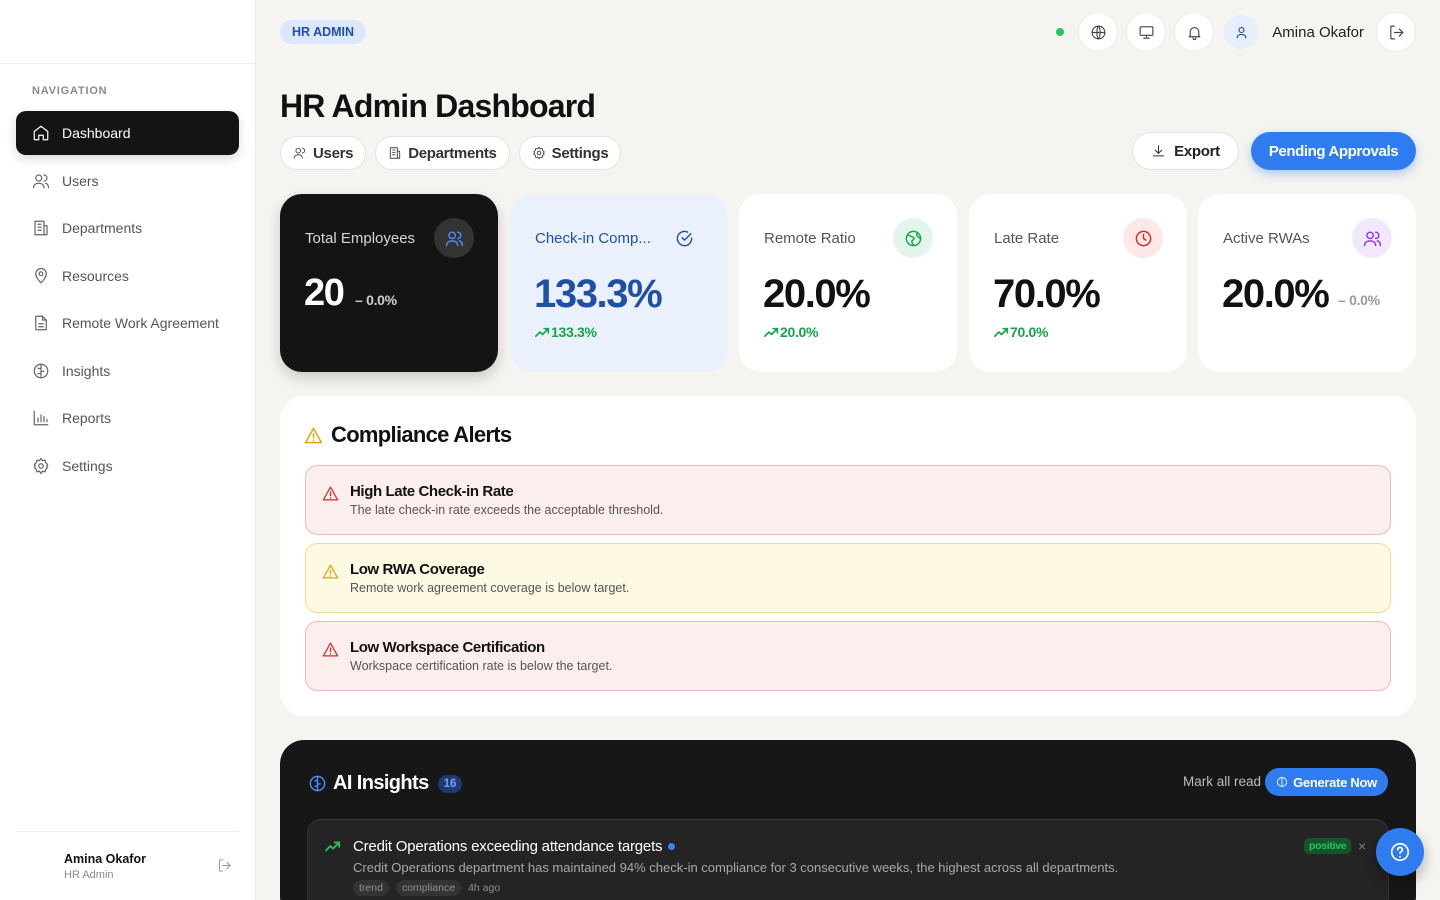  What do you see at coordinates (810, 238) in the screenshot?
I see `stat-label: Remote Ratio` at bounding box center [810, 238].